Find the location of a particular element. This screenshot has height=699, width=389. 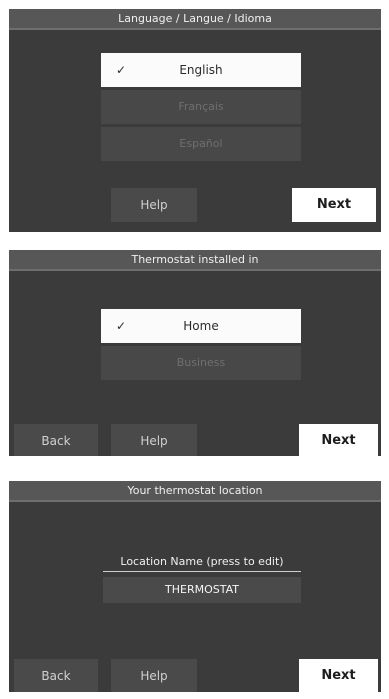

option-espanol: Español is located at coordinates (201, 144).